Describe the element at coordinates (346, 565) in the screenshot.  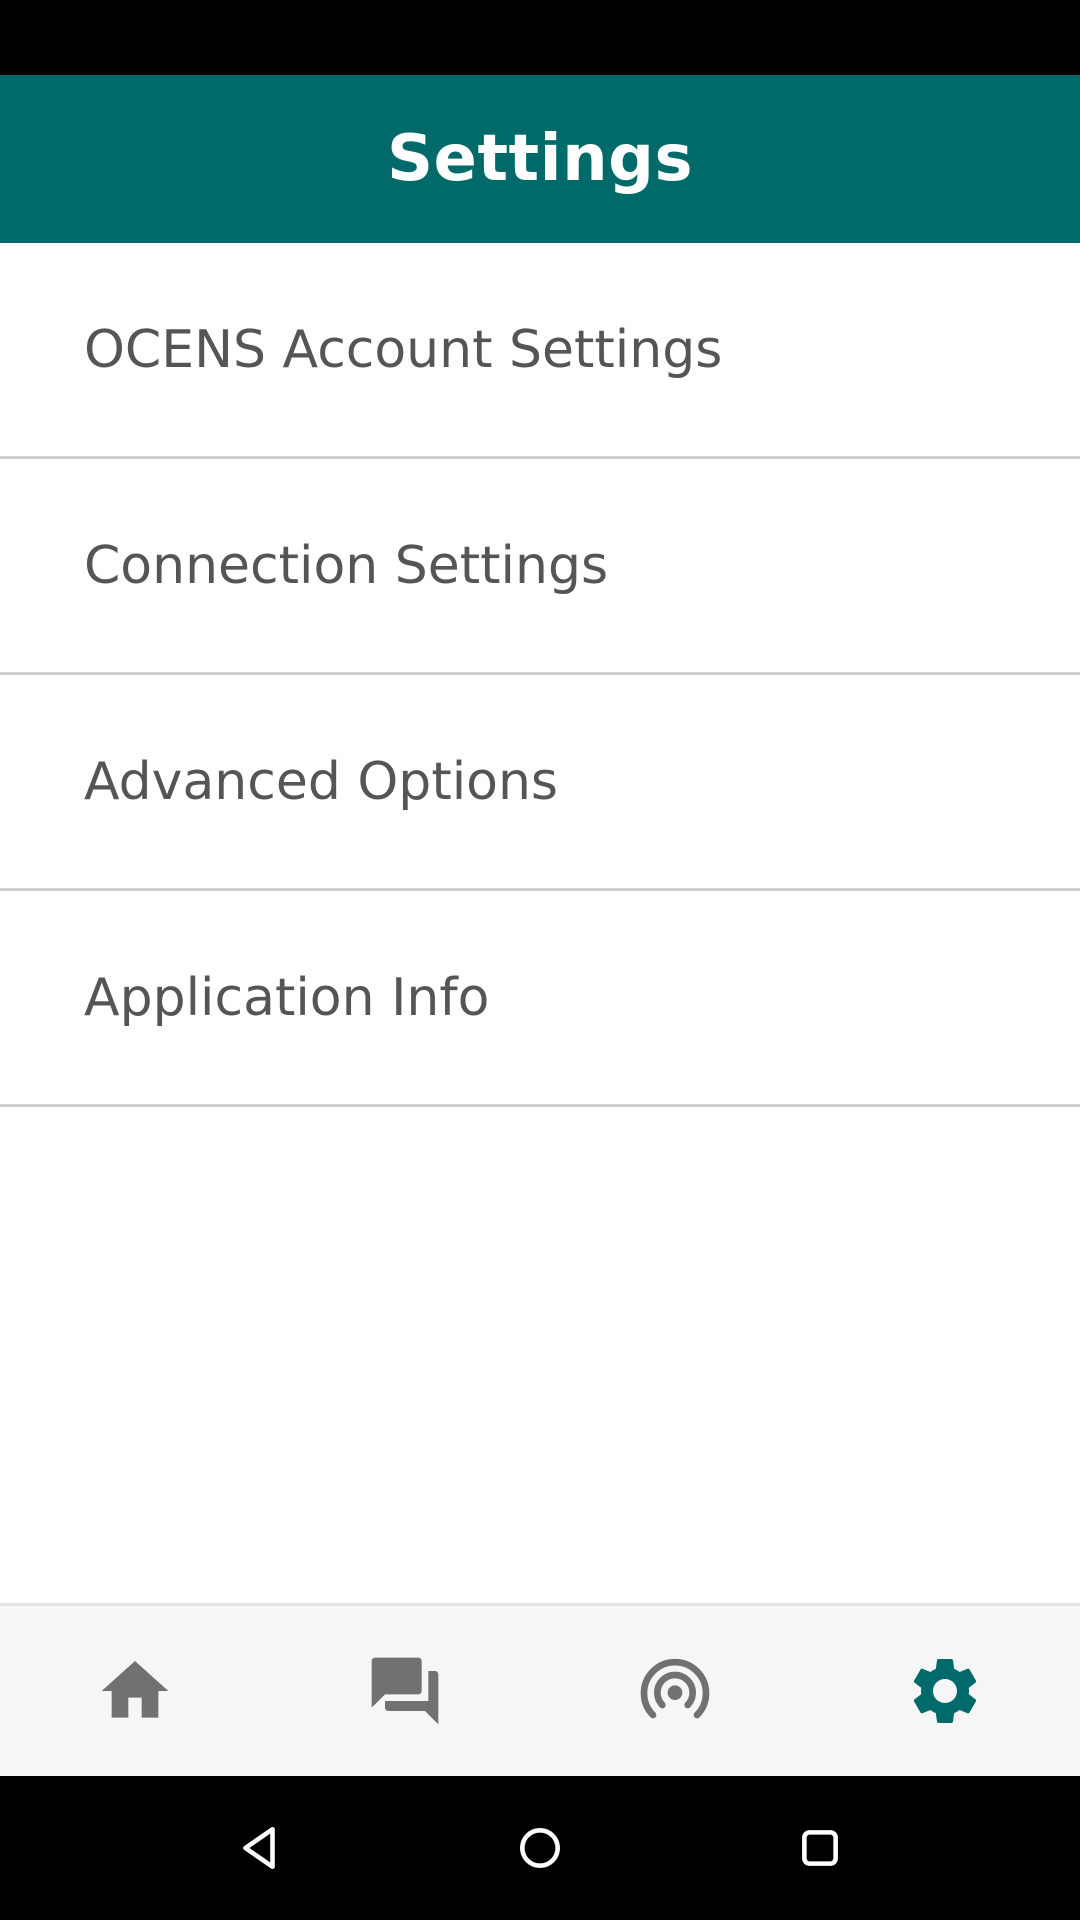
I see `settings-item-label: Connection Settings` at that location.